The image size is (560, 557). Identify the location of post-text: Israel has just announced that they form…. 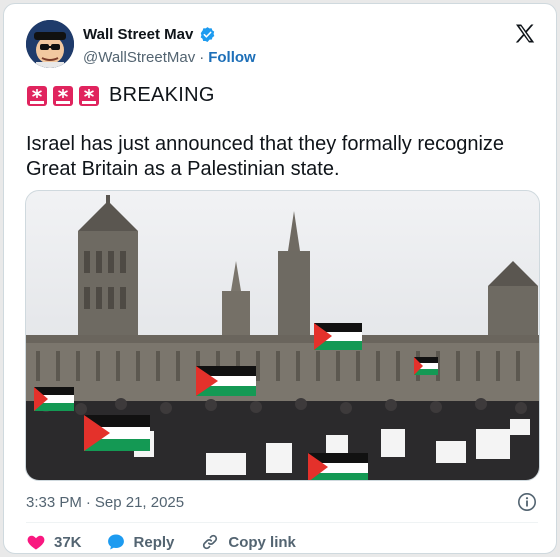
(265, 156).